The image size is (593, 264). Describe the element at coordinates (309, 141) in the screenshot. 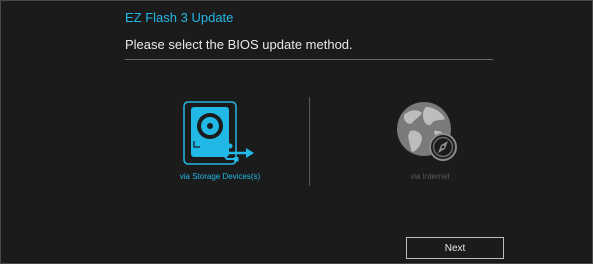

I see `options-divider` at that location.